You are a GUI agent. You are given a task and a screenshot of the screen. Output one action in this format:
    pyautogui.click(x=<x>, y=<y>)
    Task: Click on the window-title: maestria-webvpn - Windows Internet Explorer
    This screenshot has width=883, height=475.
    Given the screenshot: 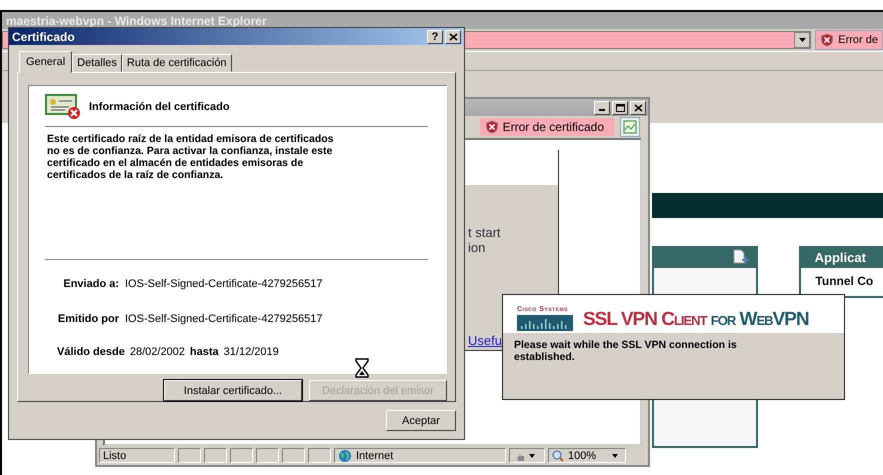 What is the action you would take?
    pyautogui.click(x=442, y=20)
    